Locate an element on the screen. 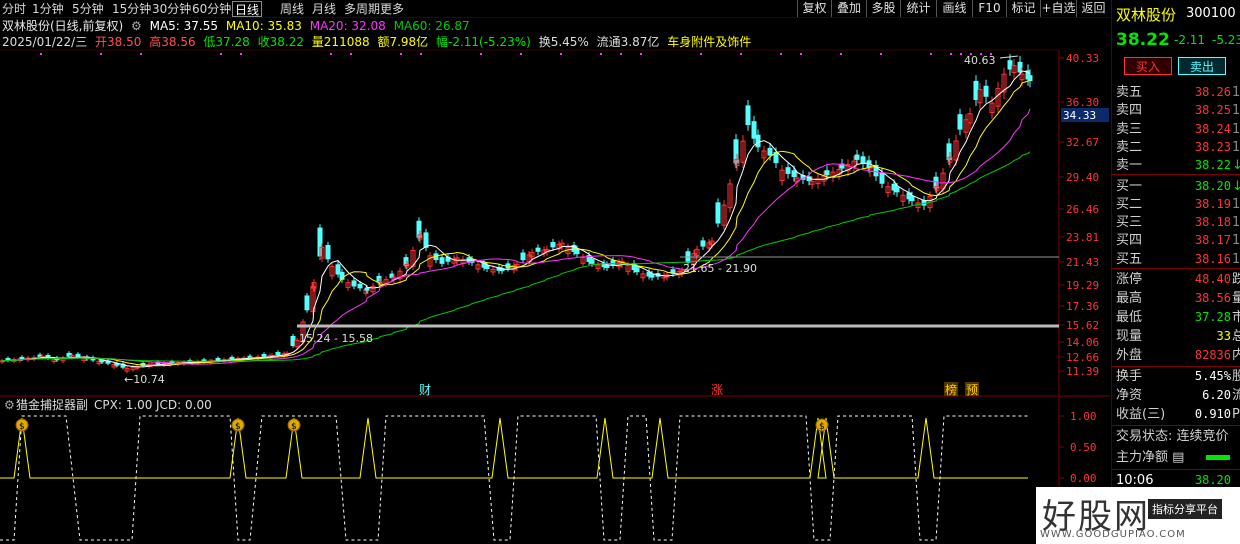 Image resolution: width=1240 pixels, height=544 pixels. time-divider is located at coordinates (1176, 469).